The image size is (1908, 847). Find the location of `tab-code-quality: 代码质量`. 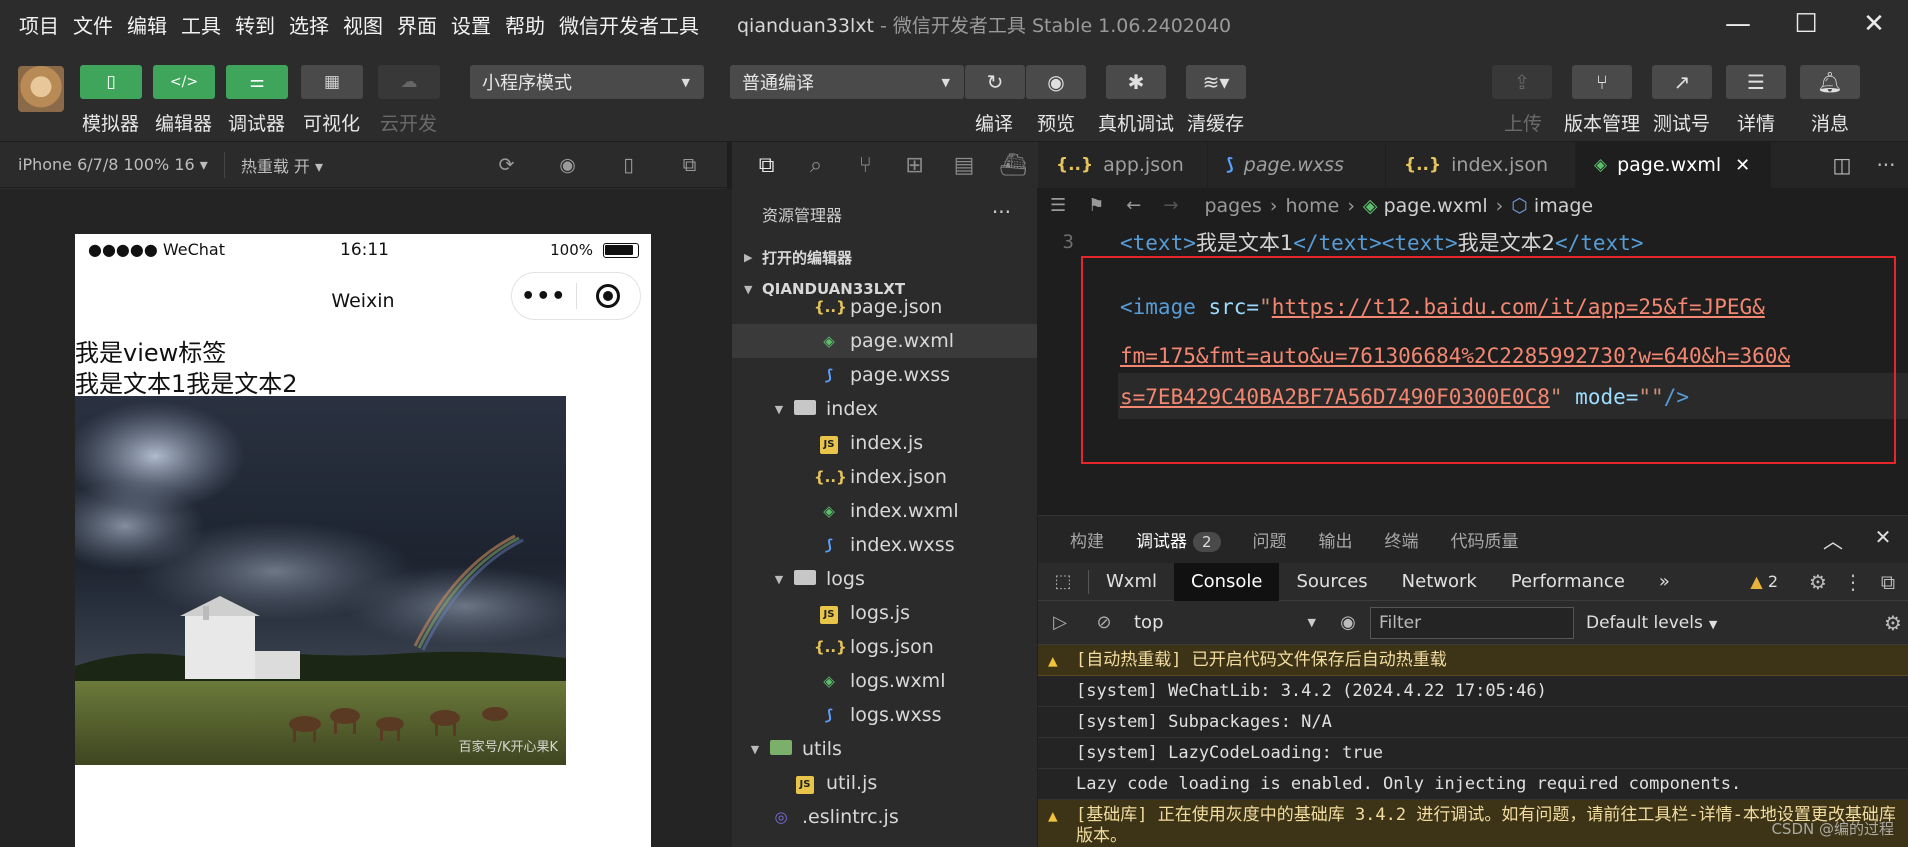

tab-code-quality: 代码质量 is located at coordinates (1485, 539).